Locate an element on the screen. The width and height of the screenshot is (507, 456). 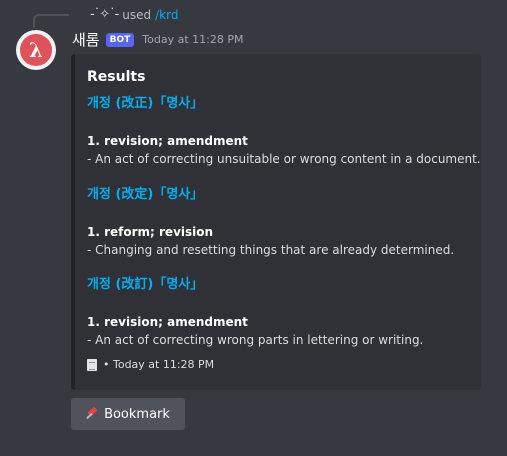
bookmark-button: Bookmark is located at coordinates (128, 414).